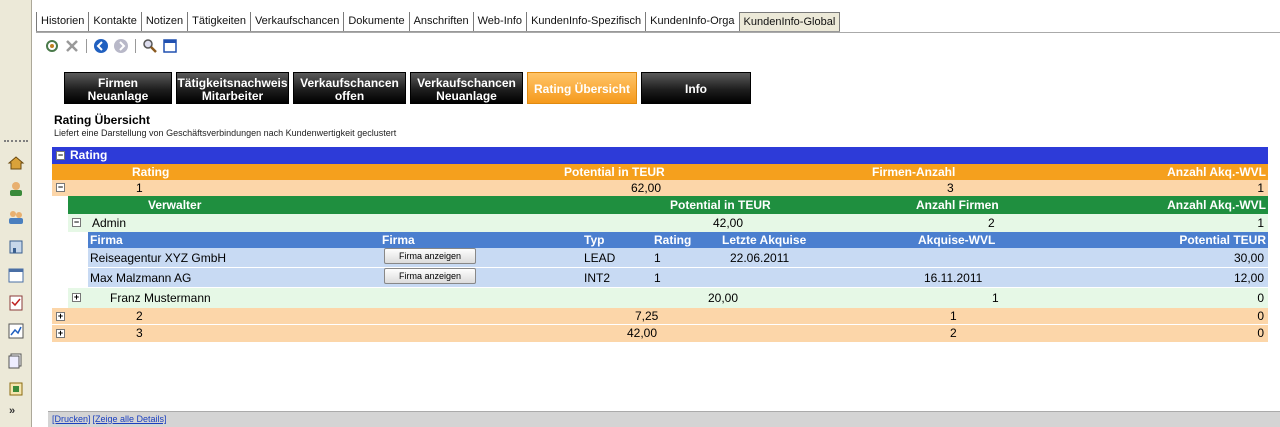 The image size is (1280, 427). Describe the element at coordinates (16, 275) in the screenshot. I see `calendar-icon` at that location.